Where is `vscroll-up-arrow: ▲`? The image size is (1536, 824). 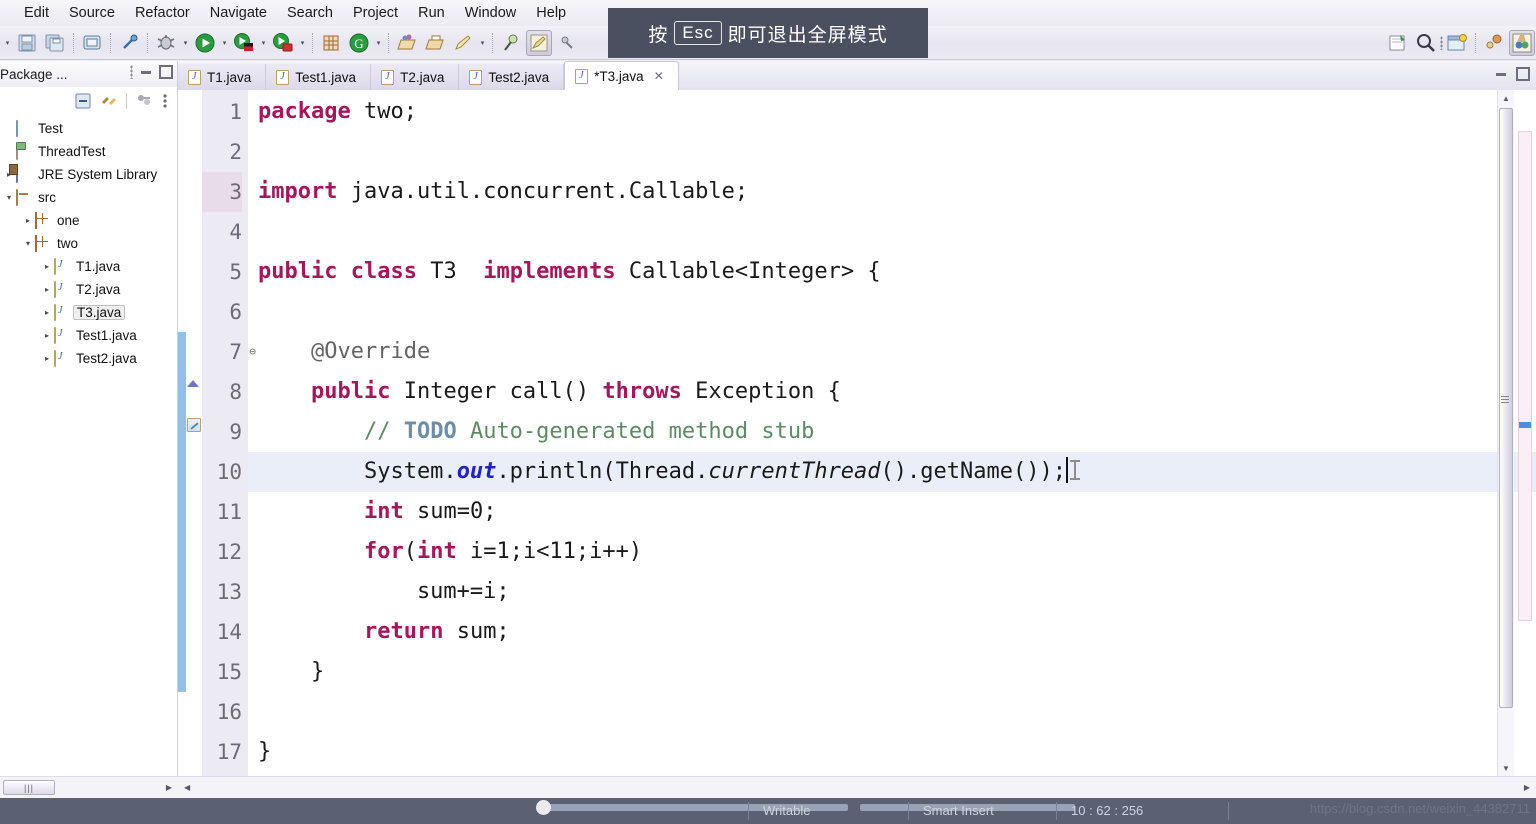 vscroll-up-arrow: ▲ is located at coordinates (1506, 98).